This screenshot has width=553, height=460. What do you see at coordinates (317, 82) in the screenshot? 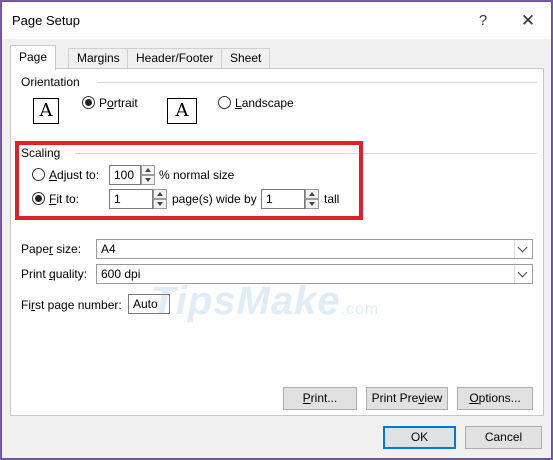
I see `orientation-separator` at bounding box center [317, 82].